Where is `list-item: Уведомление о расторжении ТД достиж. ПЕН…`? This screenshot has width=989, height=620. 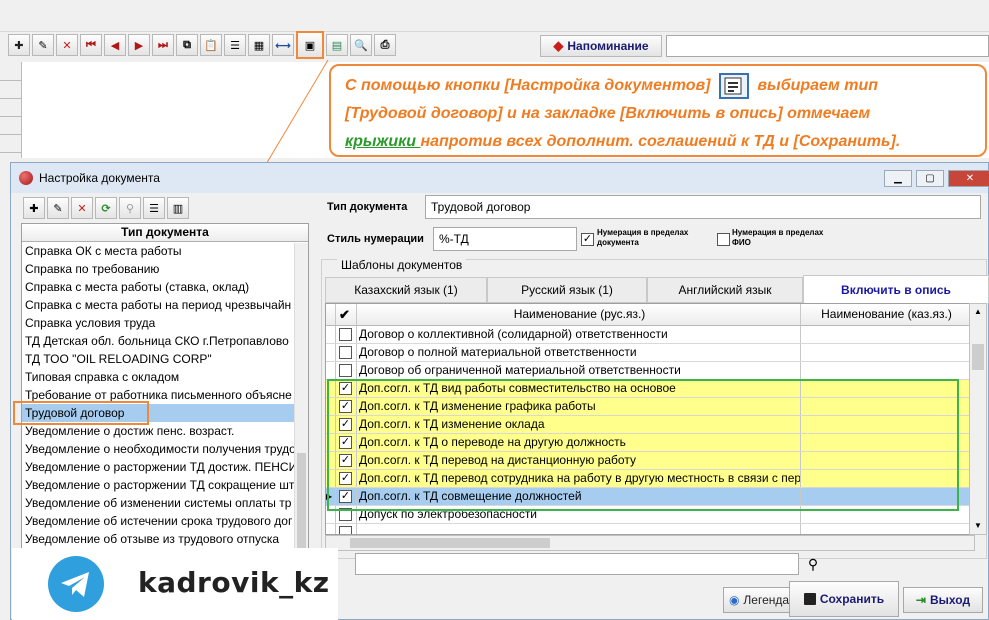 list-item: Уведомление о расторжении ТД достиж. ПЕН… is located at coordinates (165, 467).